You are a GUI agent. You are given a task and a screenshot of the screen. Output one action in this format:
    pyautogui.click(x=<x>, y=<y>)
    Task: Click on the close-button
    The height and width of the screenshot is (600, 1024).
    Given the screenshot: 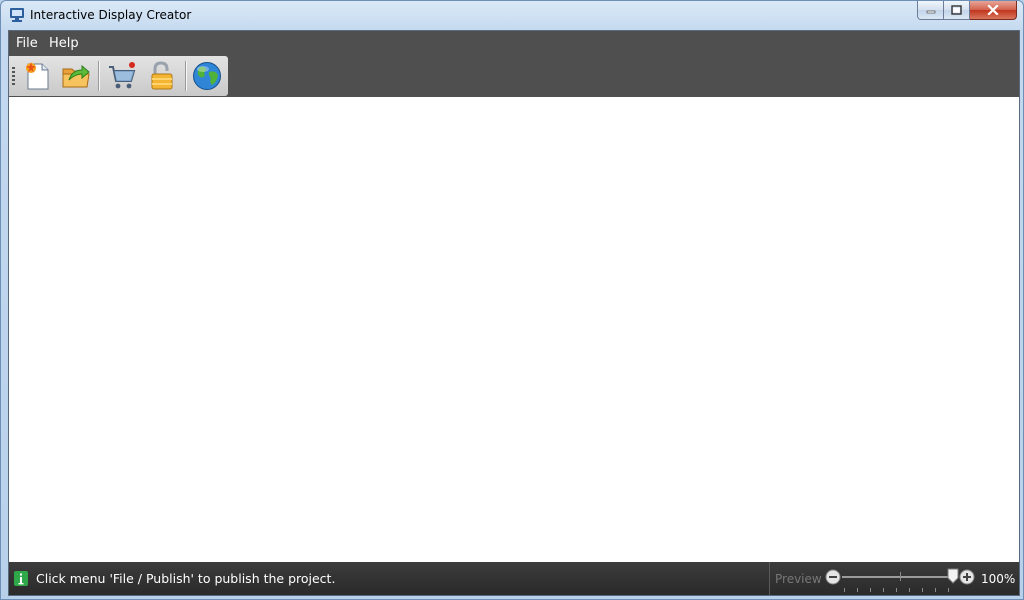 What is the action you would take?
    pyautogui.click(x=993, y=10)
    